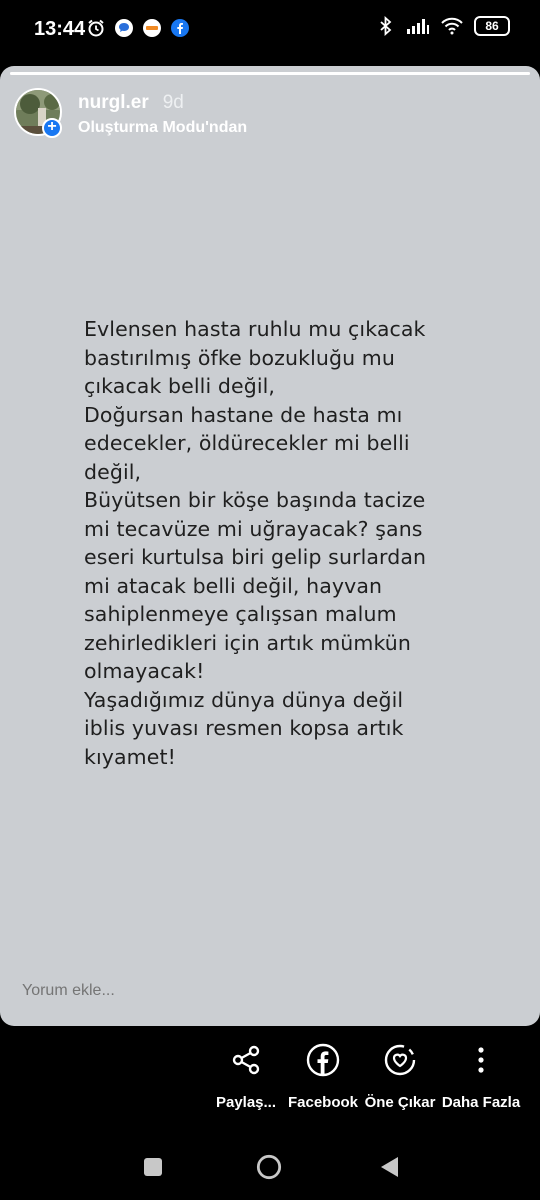 This screenshot has height=1200, width=540. I want to click on more-label: Daha Fazla, so click(481, 1102).